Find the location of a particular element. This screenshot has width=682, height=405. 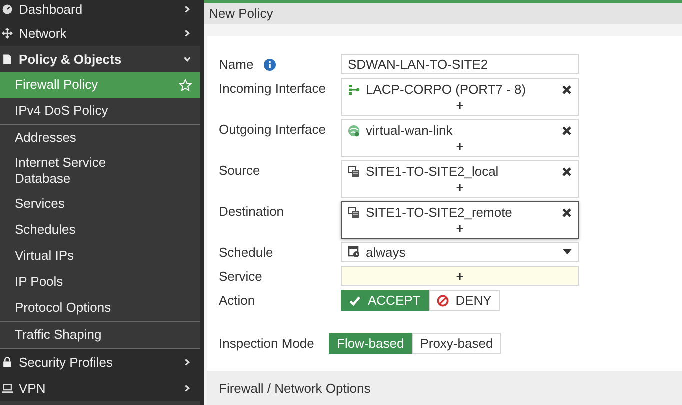

schedule-dropdown: always is located at coordinates (460, 252).